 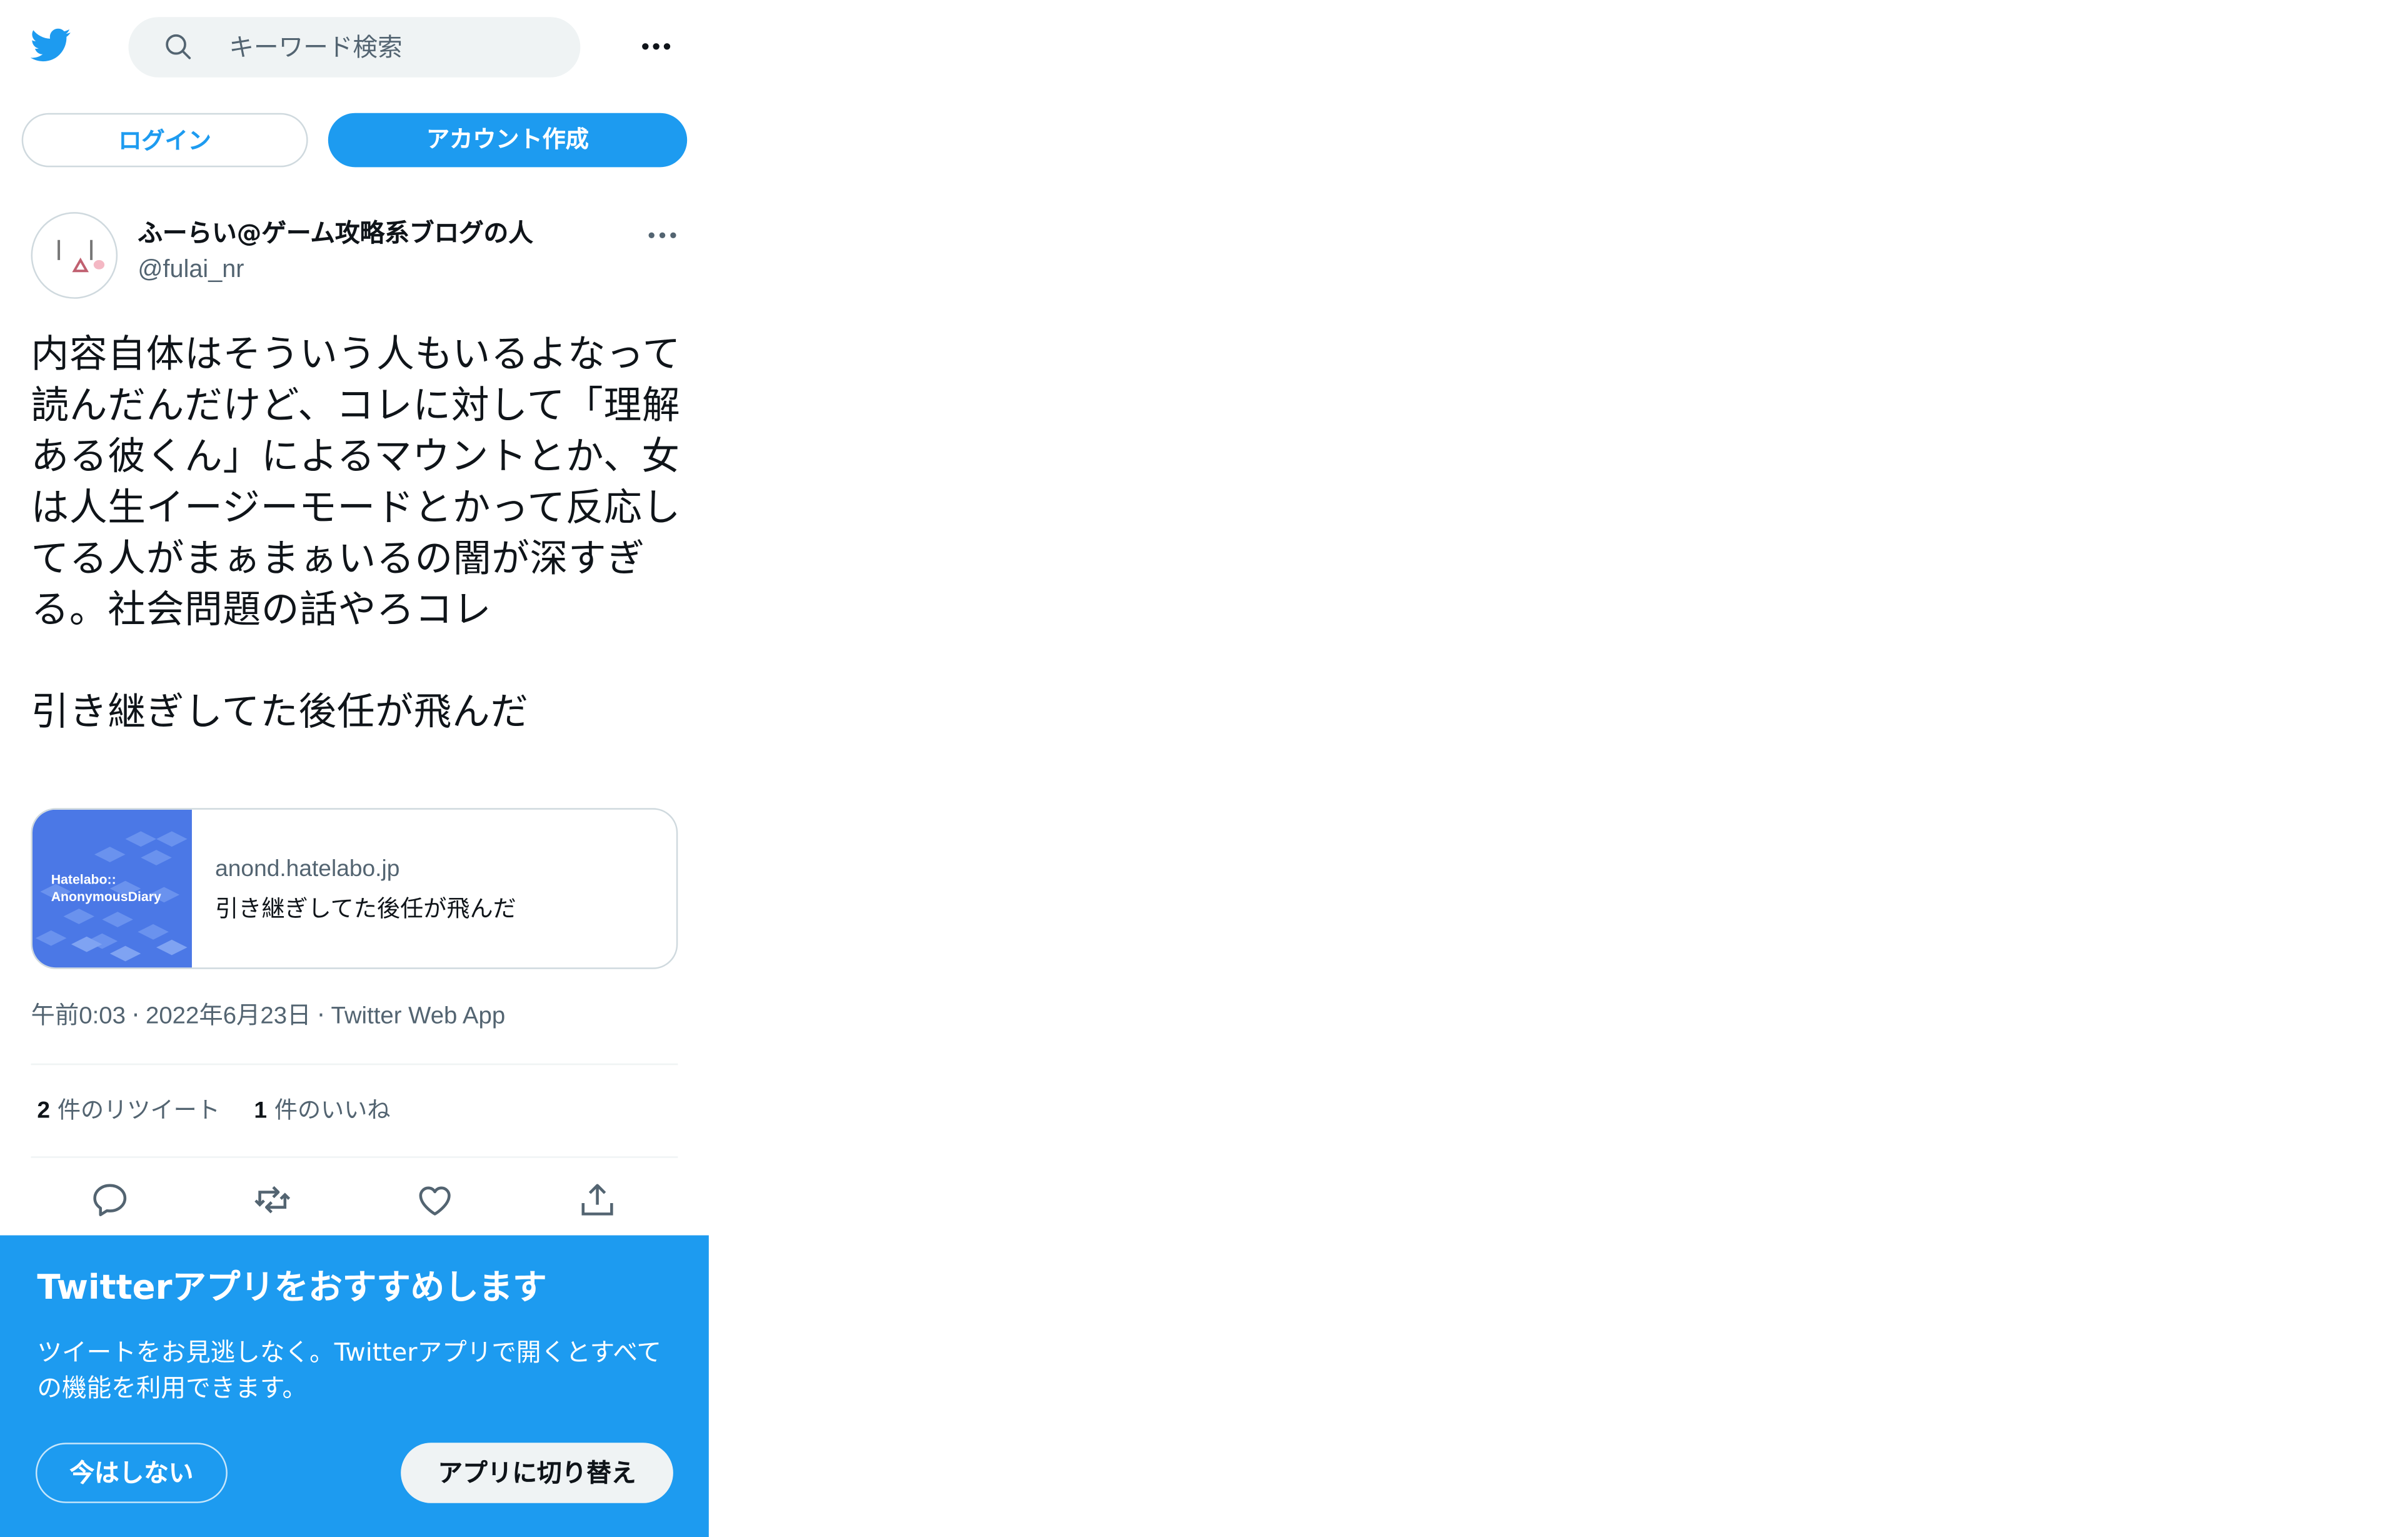 What do you see at coordinates (110, 1199) in the screenshot?
I see `reply-icon` at bounding box center [110, 1199].